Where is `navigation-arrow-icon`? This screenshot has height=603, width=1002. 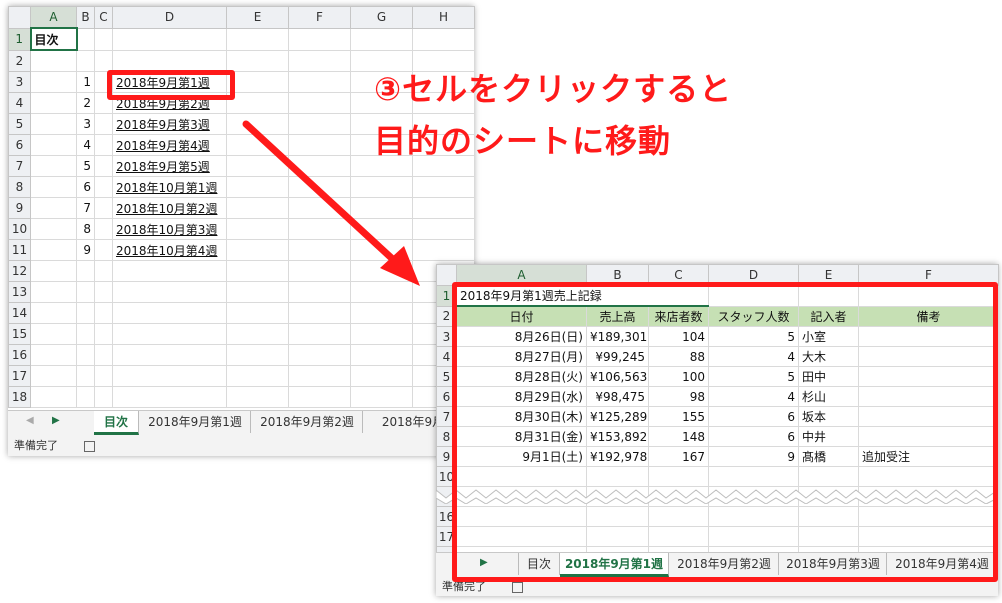 navigation-arrow-icon is located at coordinates (331, 203).